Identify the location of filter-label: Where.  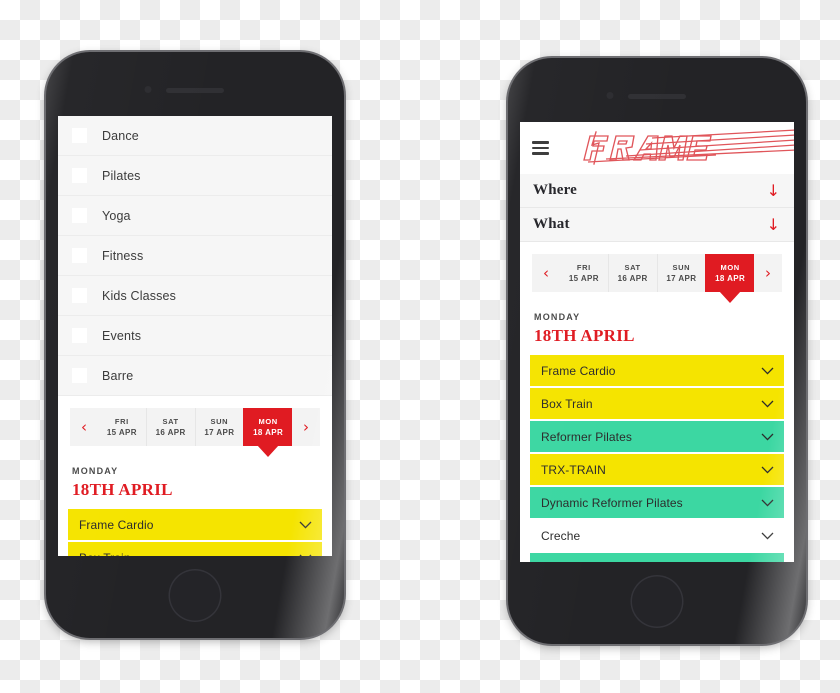
(555, 190).